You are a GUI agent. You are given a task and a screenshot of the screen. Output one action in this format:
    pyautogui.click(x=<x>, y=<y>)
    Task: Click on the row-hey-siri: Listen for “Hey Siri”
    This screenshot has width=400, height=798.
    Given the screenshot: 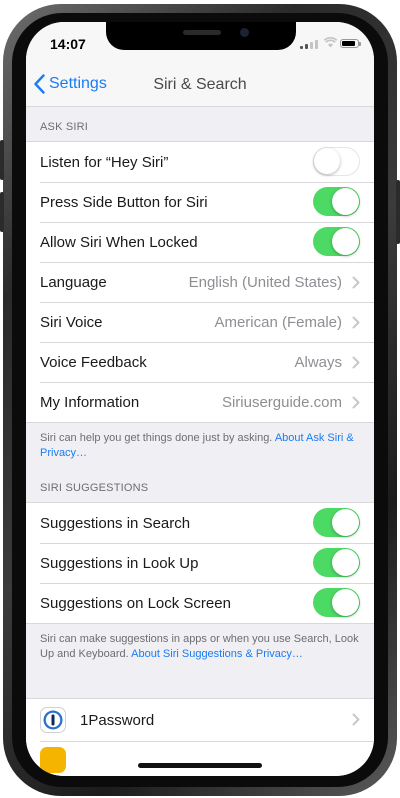 What is the action you would take?
    pyautogui.click(x=200, y=162)
    